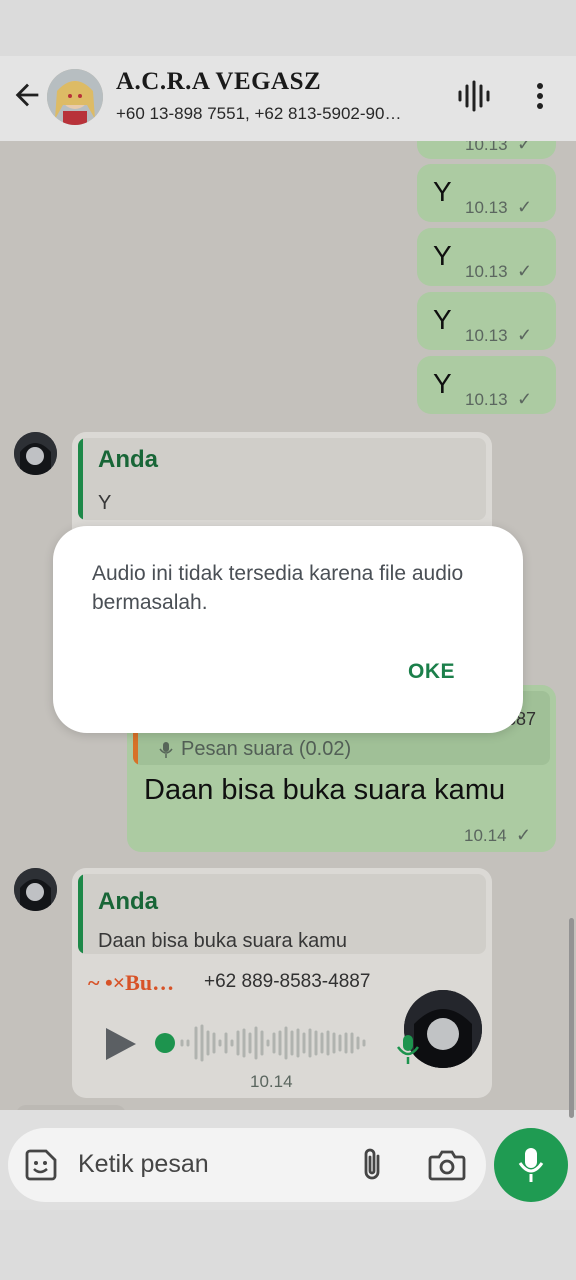 The width and height of the screenshot is (576, 1280). I want to click on camera-icon, so click(447, 1165).